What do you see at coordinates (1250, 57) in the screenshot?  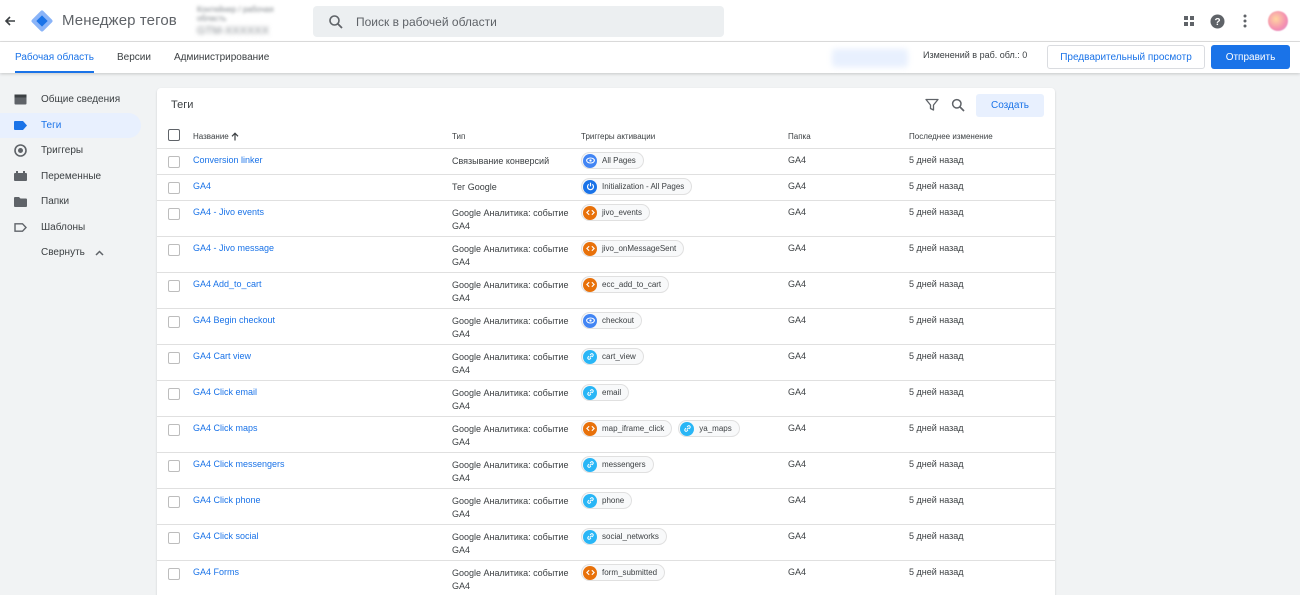 I see `submit-button: Отправить` at bounding box center [1250, 57].